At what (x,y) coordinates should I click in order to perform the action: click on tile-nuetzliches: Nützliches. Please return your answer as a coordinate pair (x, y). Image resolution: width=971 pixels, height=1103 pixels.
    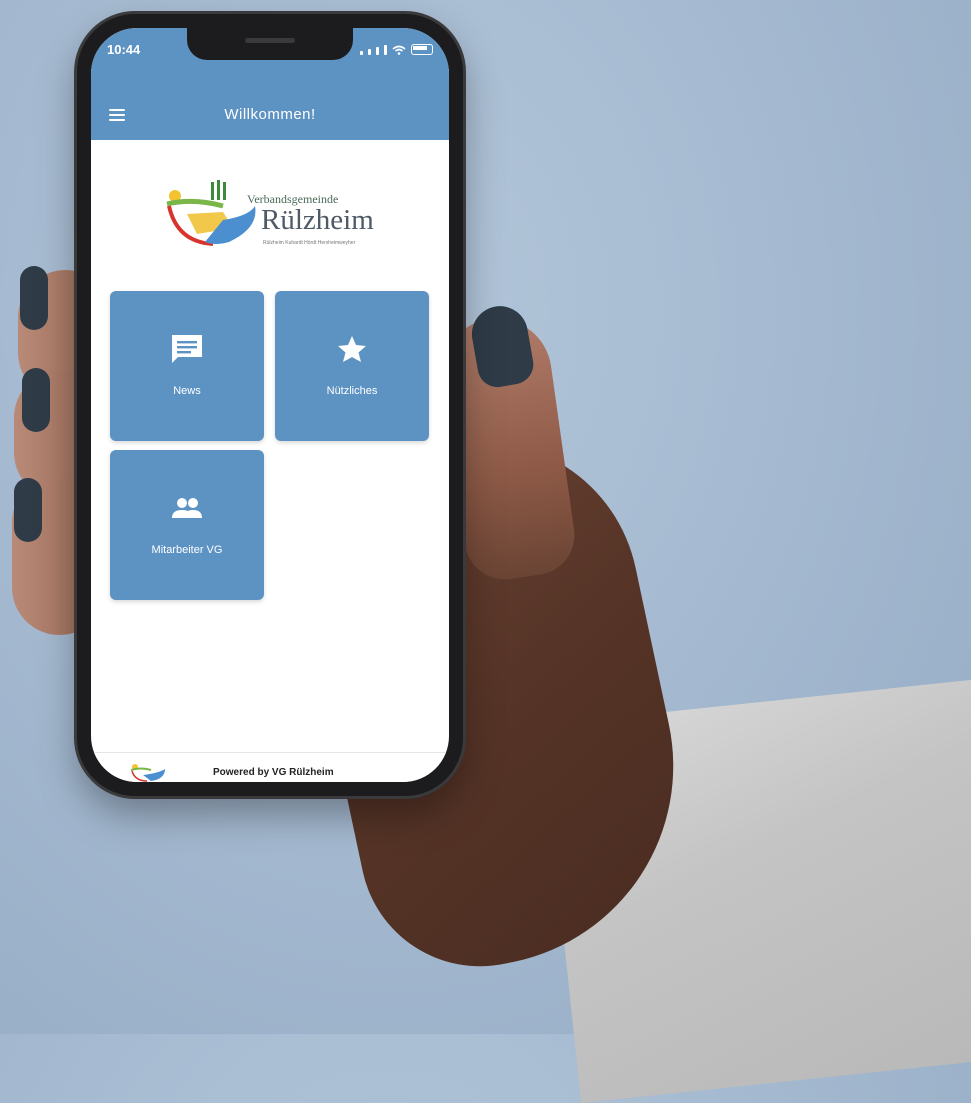
    Looking at the image, I should click on (352, 366).